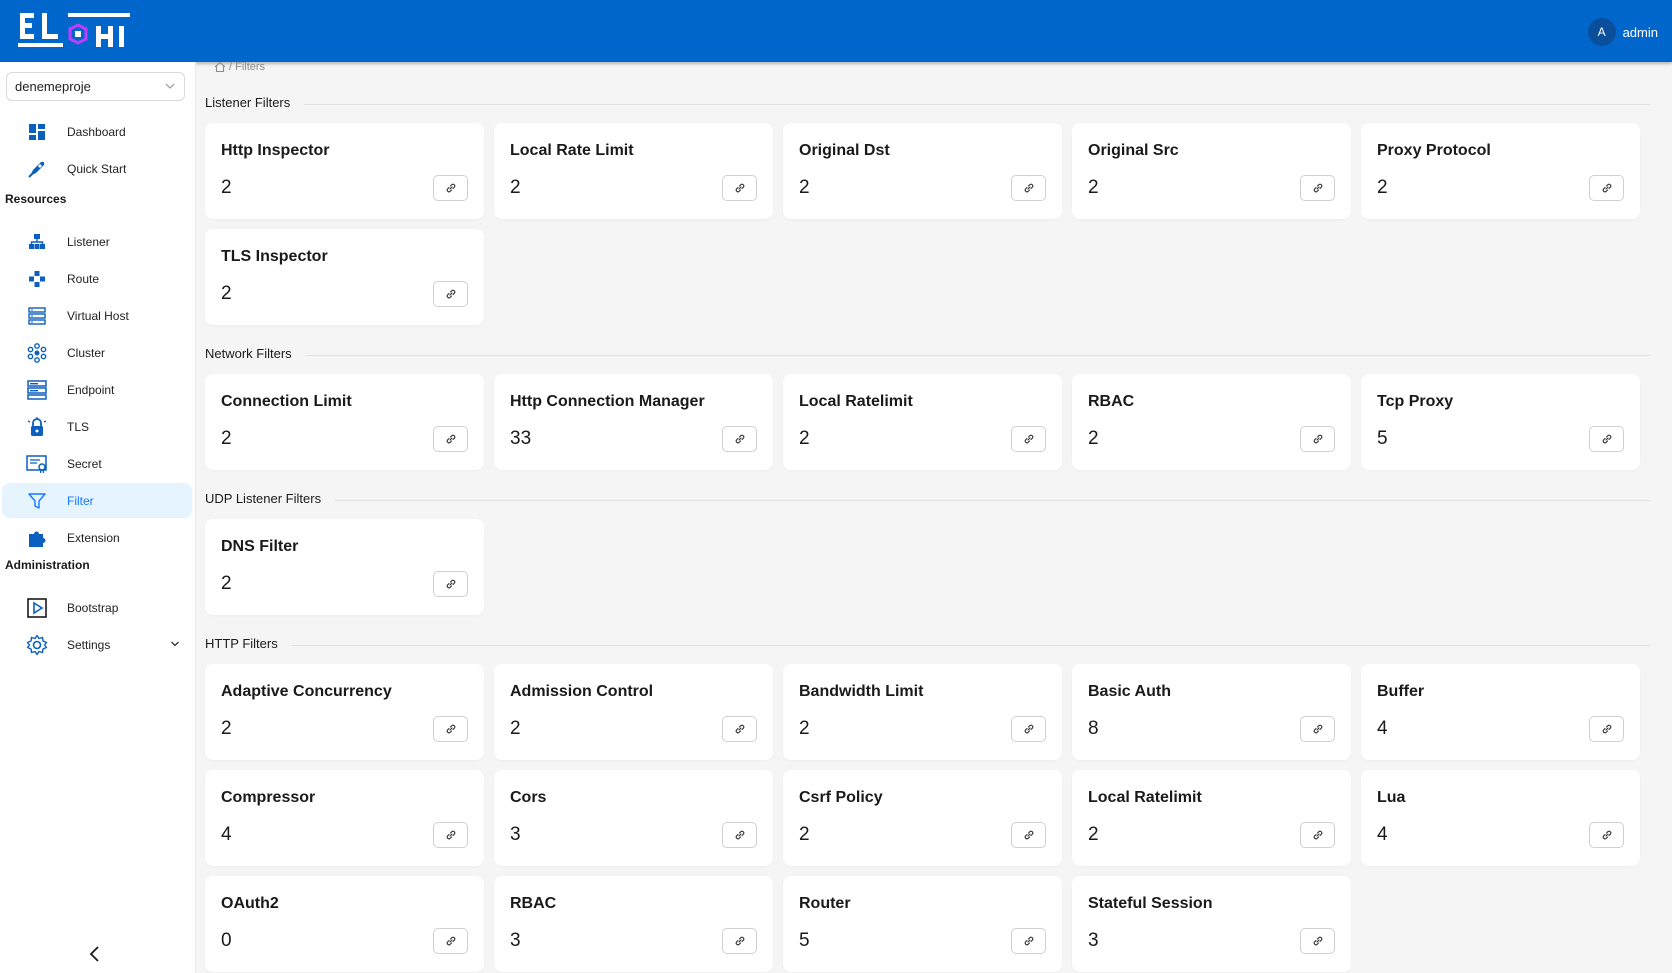 This screenshot has height=973, width=1672. I want to click on sidebar-item-label: Endpoint, so click(91, 390).